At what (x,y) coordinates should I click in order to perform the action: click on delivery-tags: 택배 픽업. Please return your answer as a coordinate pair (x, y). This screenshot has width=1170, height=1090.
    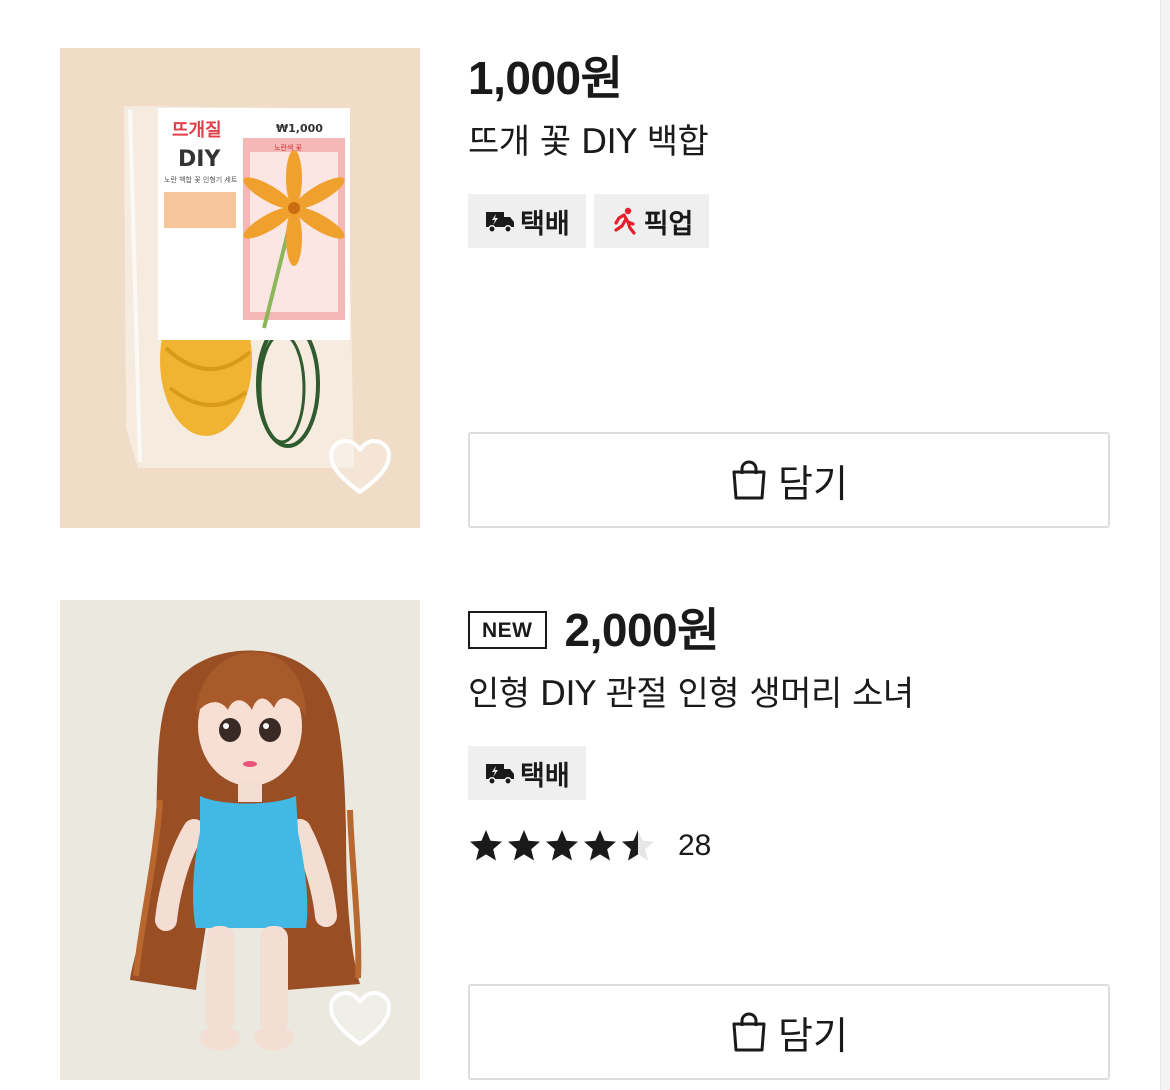
    Looking at the image, I should click on (789, 221).